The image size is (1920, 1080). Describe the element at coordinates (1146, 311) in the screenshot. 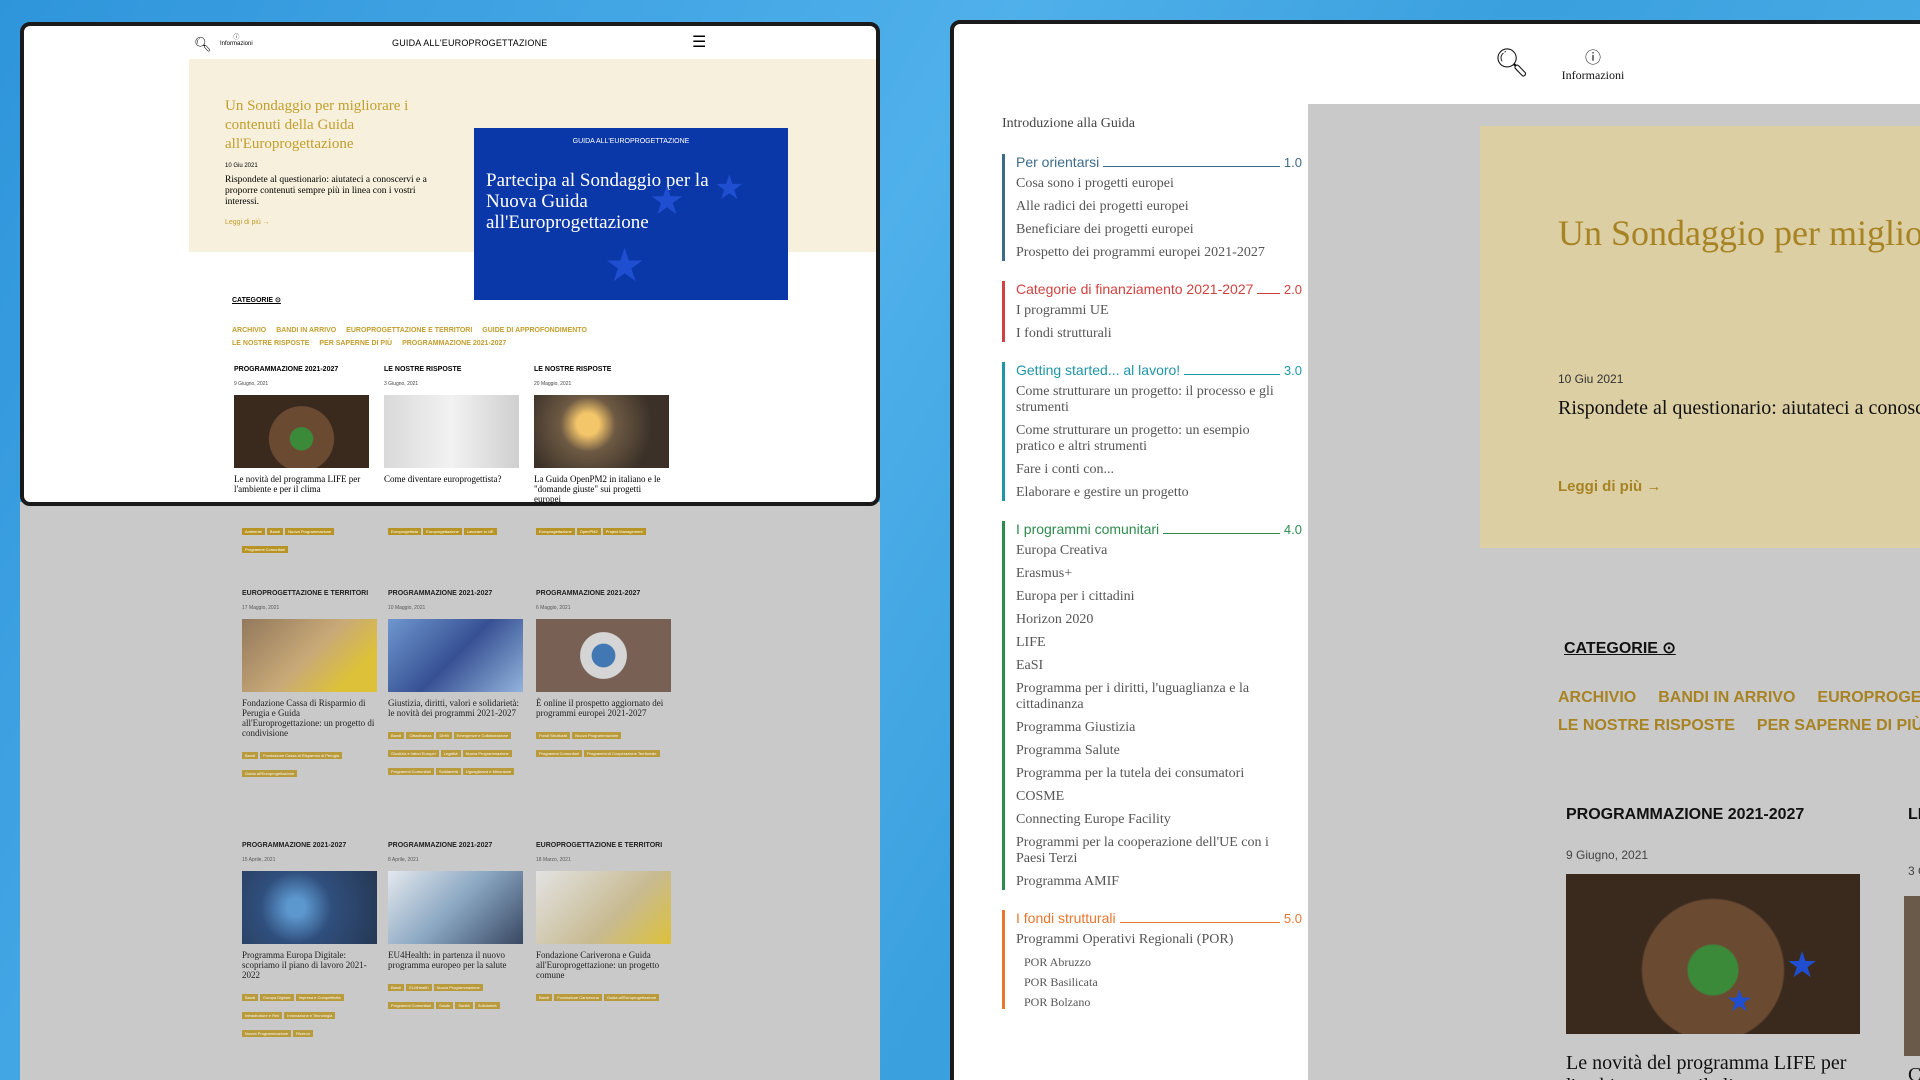

I see `toc-item: I programmi UE` at that location.